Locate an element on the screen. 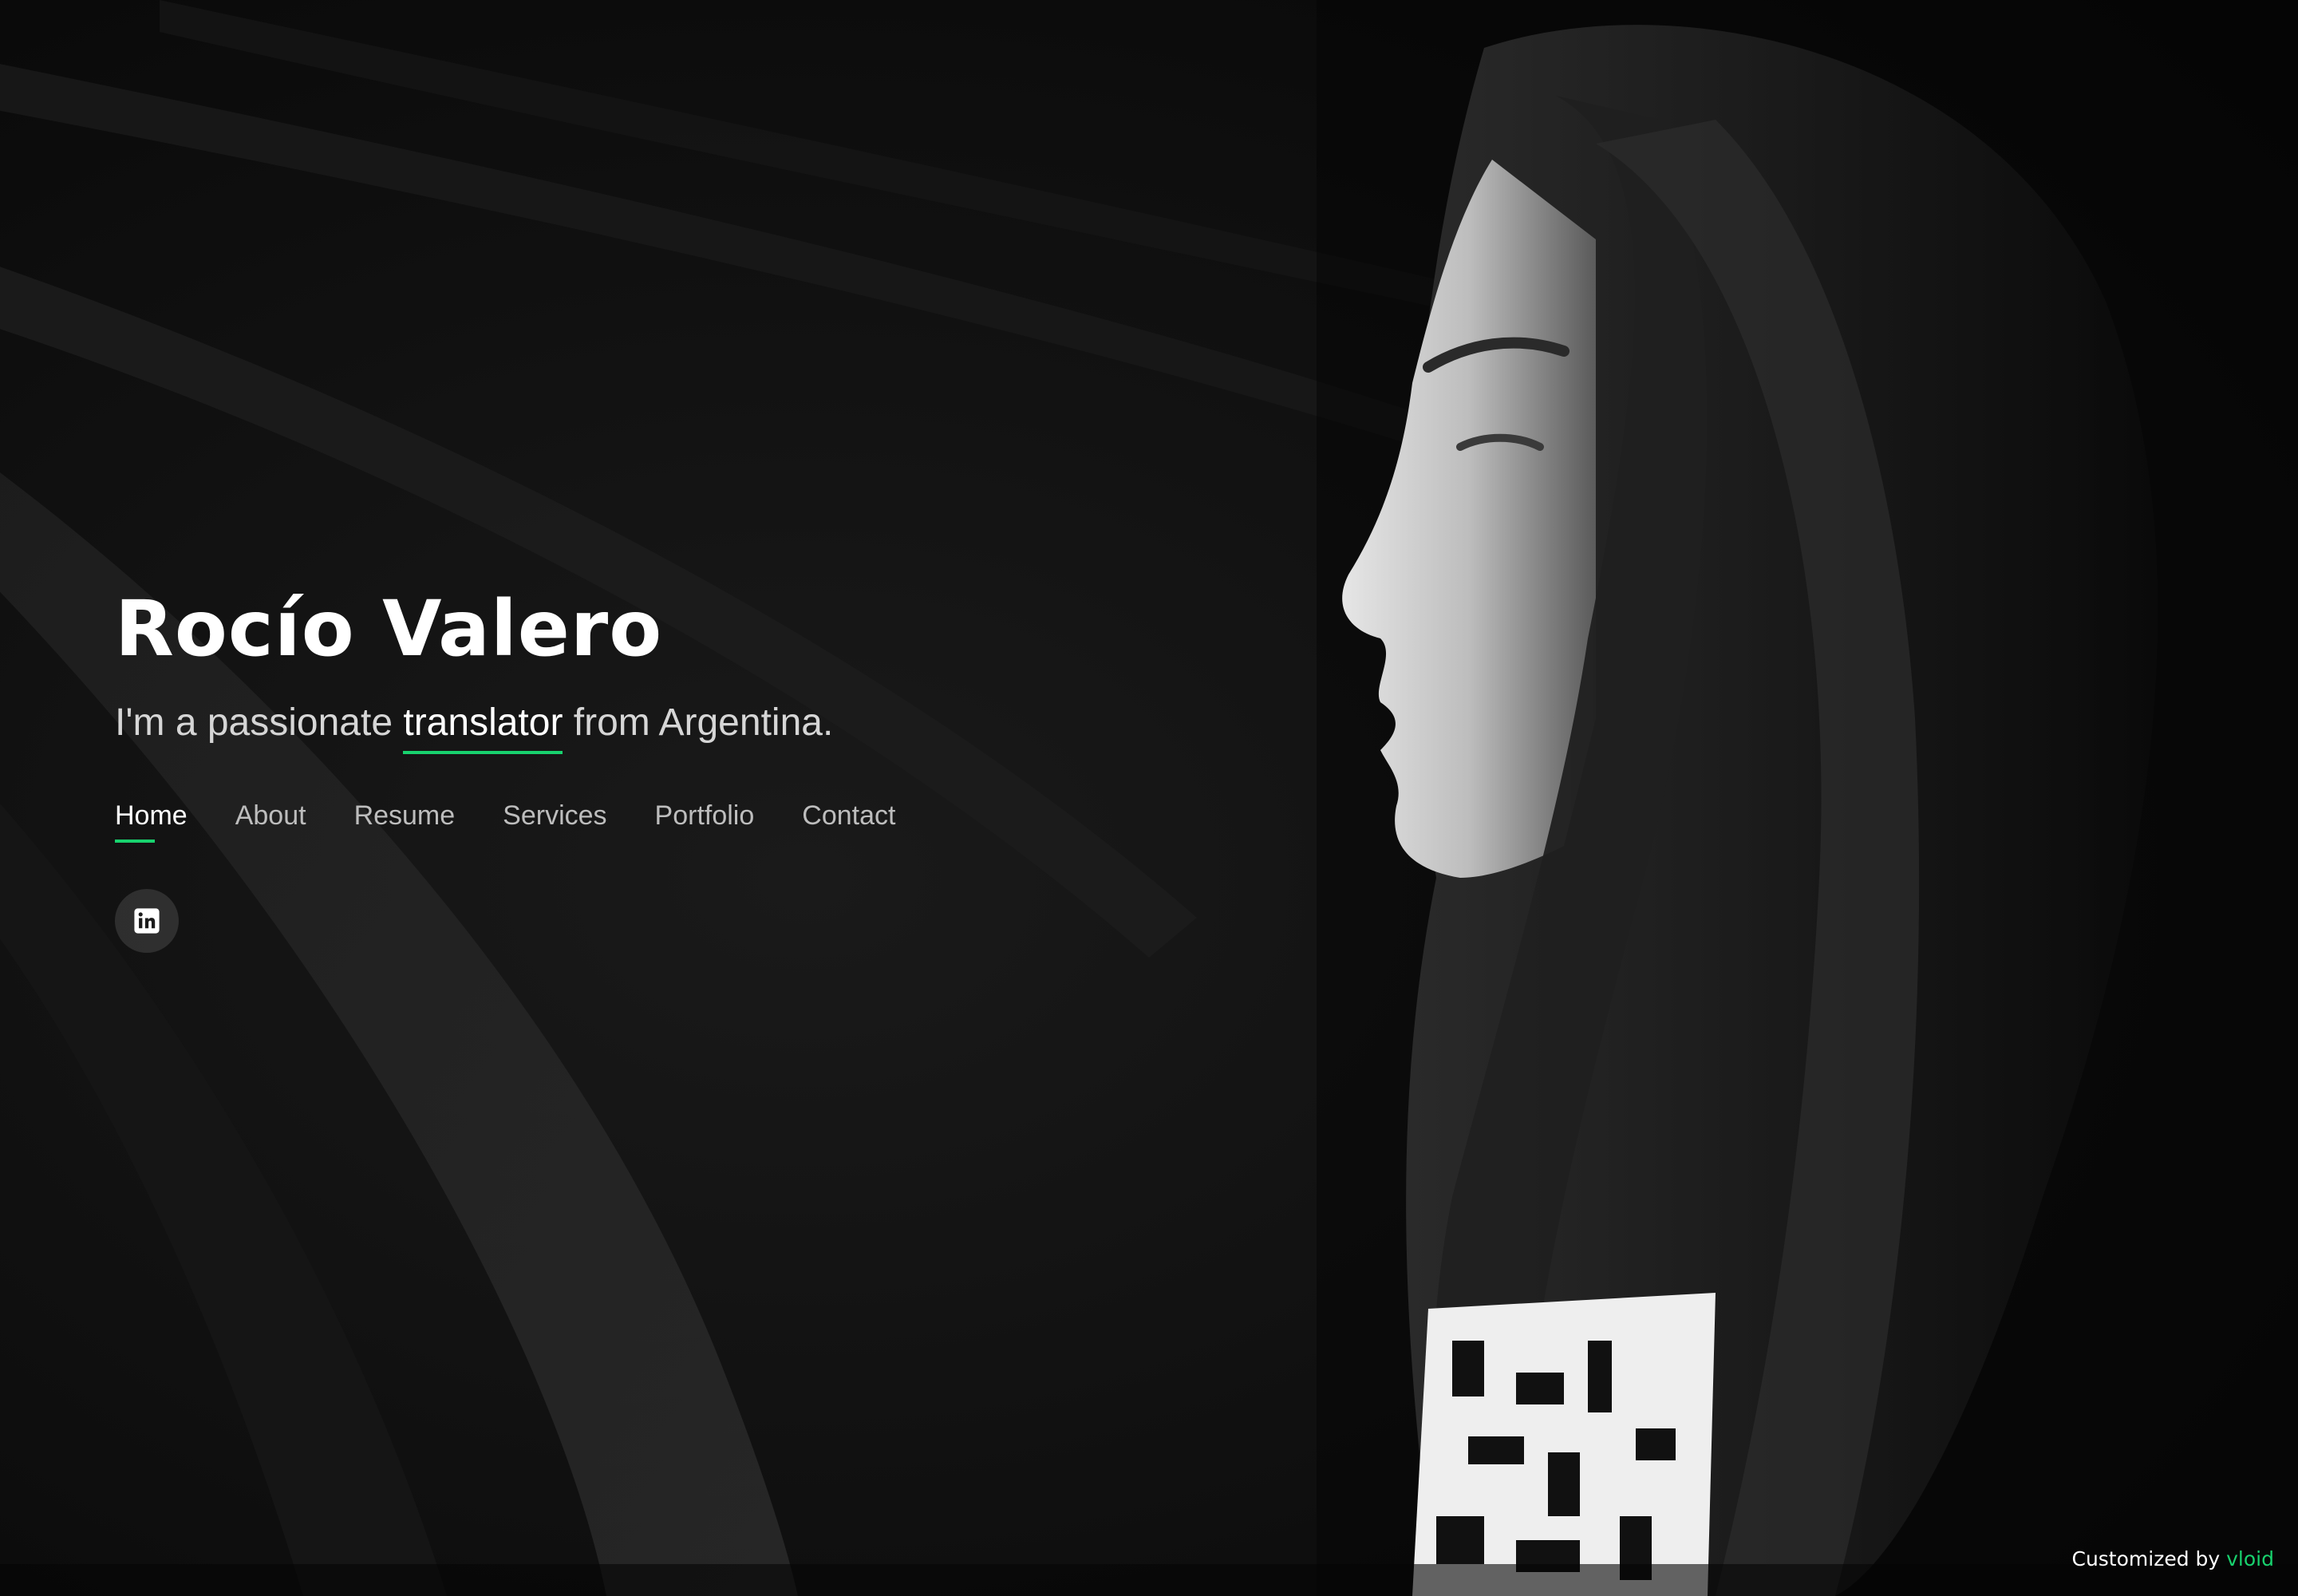 The image size is (2298, 1596). hero-name: Rocío Valero is located at coordinates (389, 629).